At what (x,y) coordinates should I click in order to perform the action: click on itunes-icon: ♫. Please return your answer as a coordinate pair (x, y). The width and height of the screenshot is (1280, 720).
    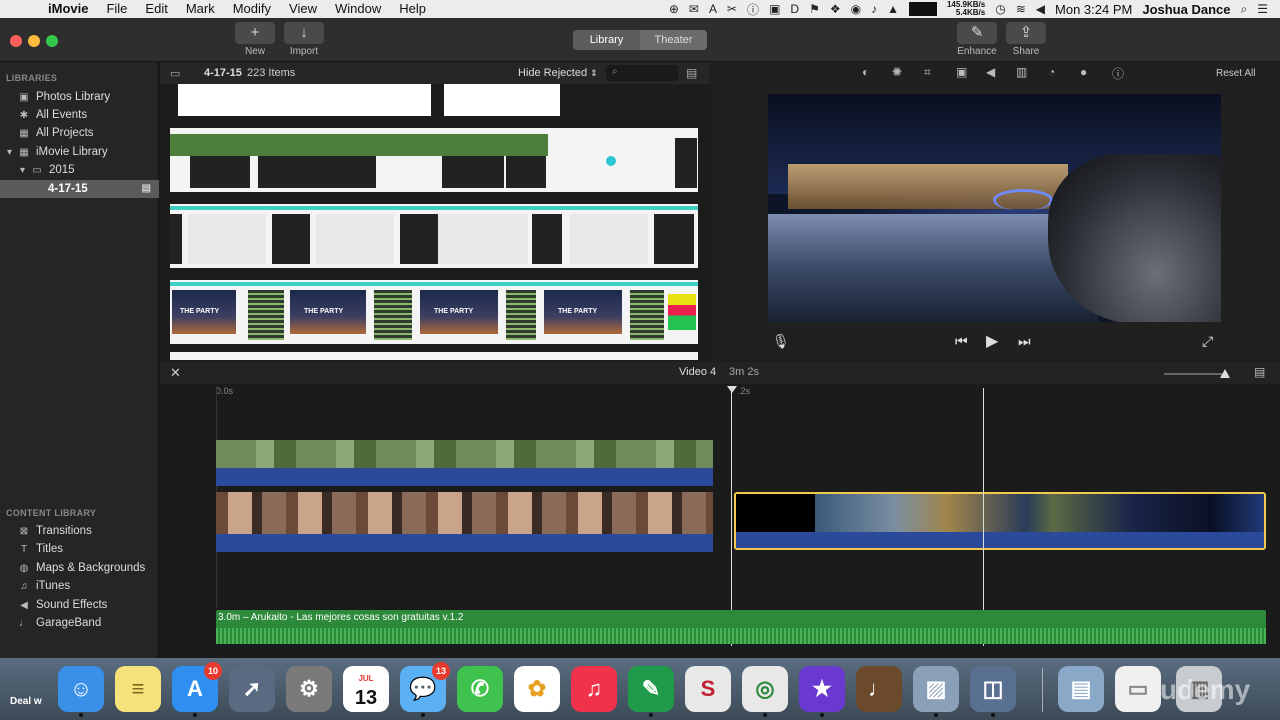
    Looking at the image, I should click on (594, 689).